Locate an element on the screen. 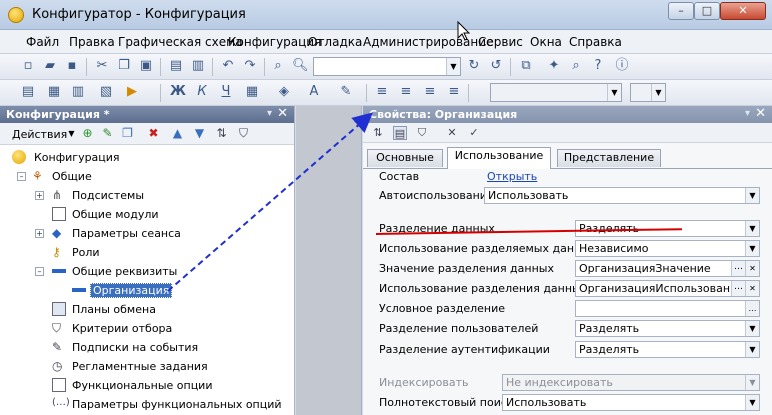 The width and height of the screenshot is (772, 415). open-icon: ▰ is located at coordinates (50, 66).